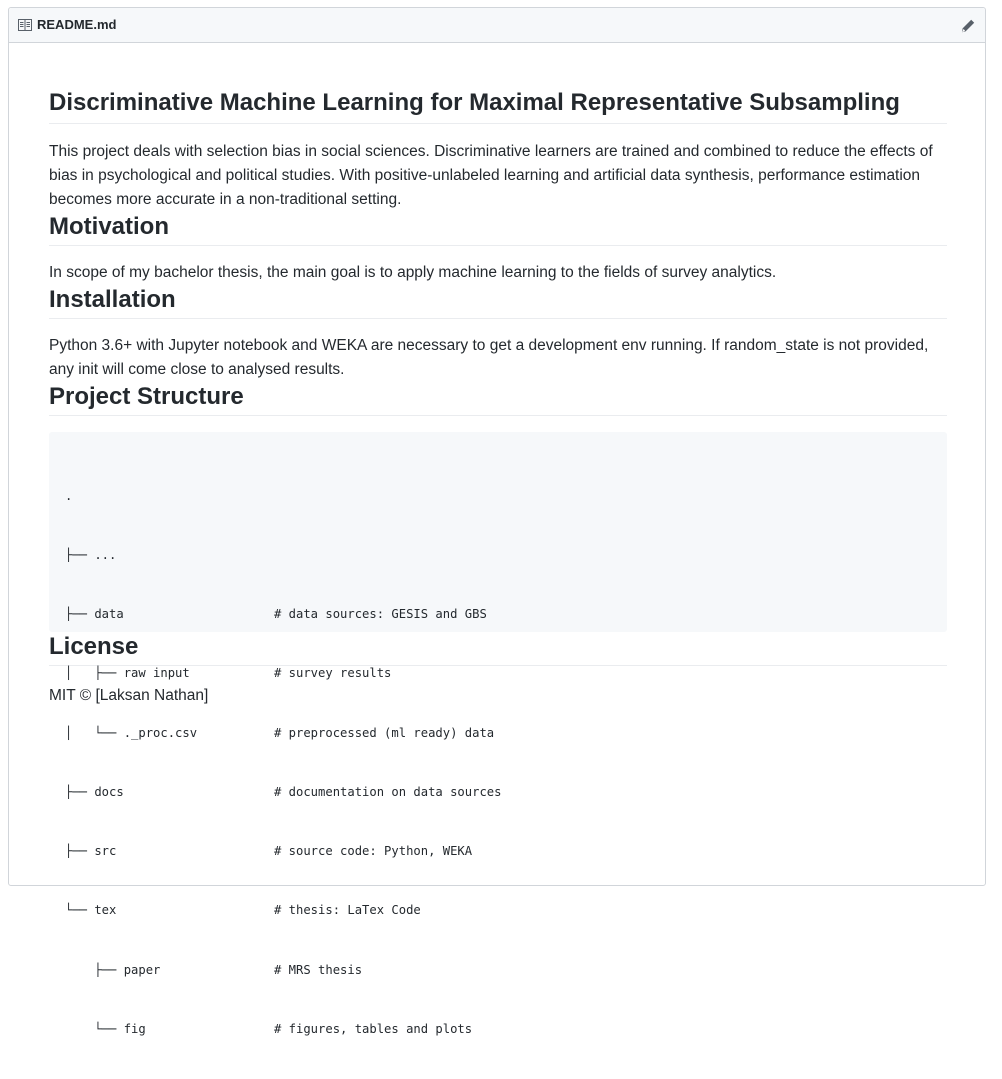 Image resolution: width=1002 pixels, height=1079 pixels. Describe the element at coordinates (498, 649) in the screenshot. I see `license-heading: License` at that location.